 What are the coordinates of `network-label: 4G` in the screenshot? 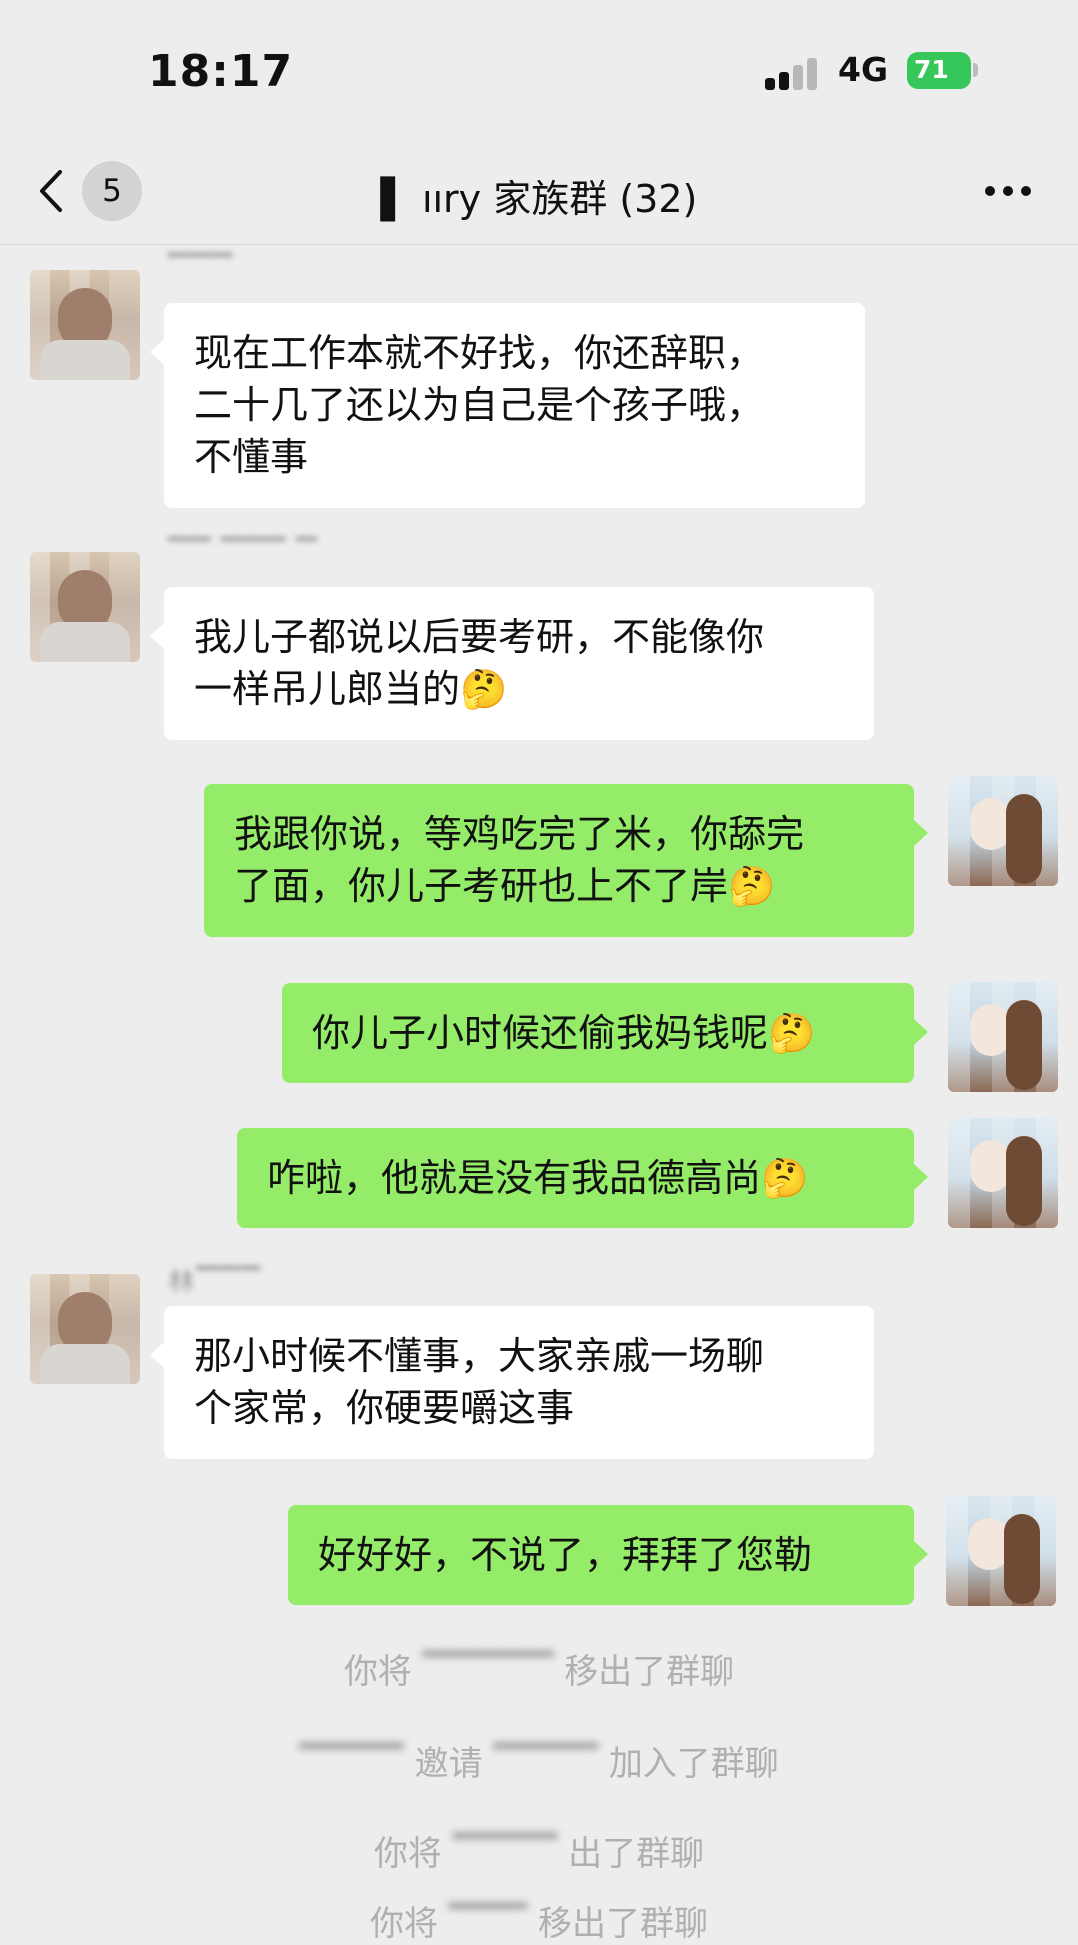 It's located at (863, 69).